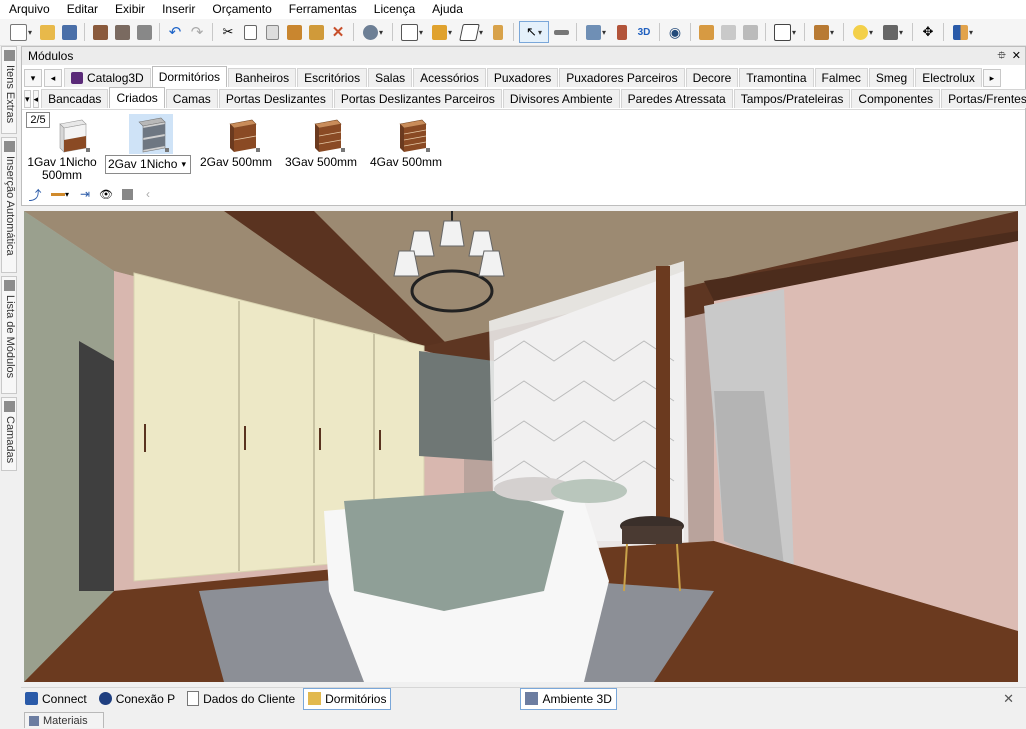  Describe the element at coordinates (447, 9) in the screenshot. I see `menu-ajuda: Ajuda` at that location.